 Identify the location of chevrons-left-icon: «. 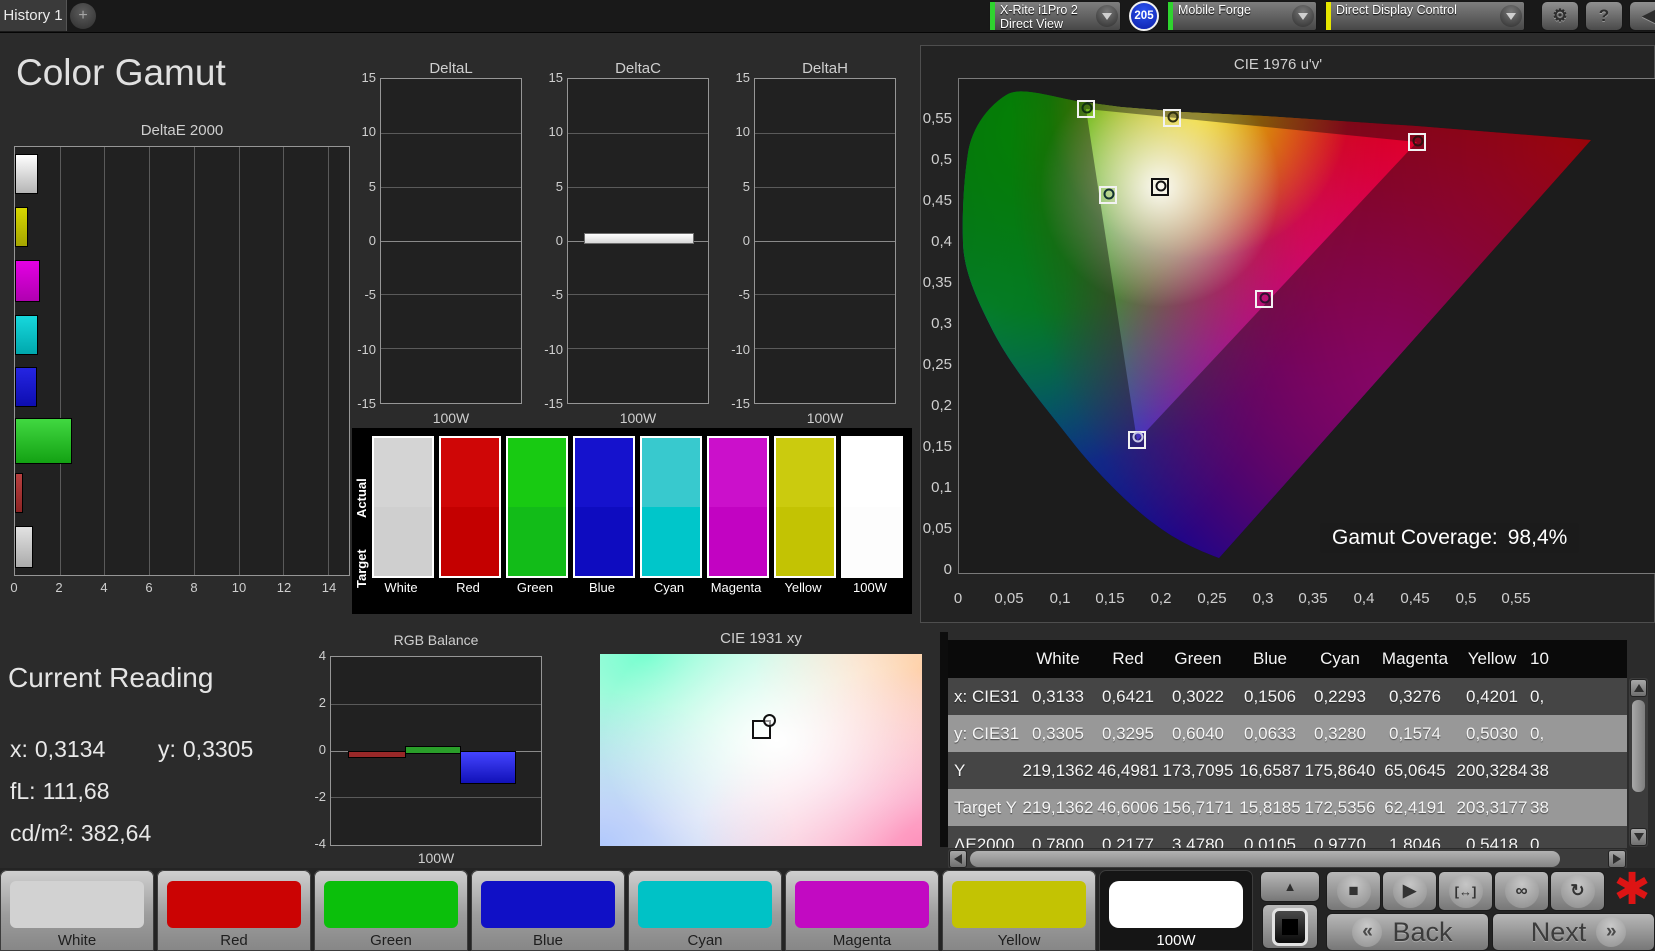
(1367, 932).